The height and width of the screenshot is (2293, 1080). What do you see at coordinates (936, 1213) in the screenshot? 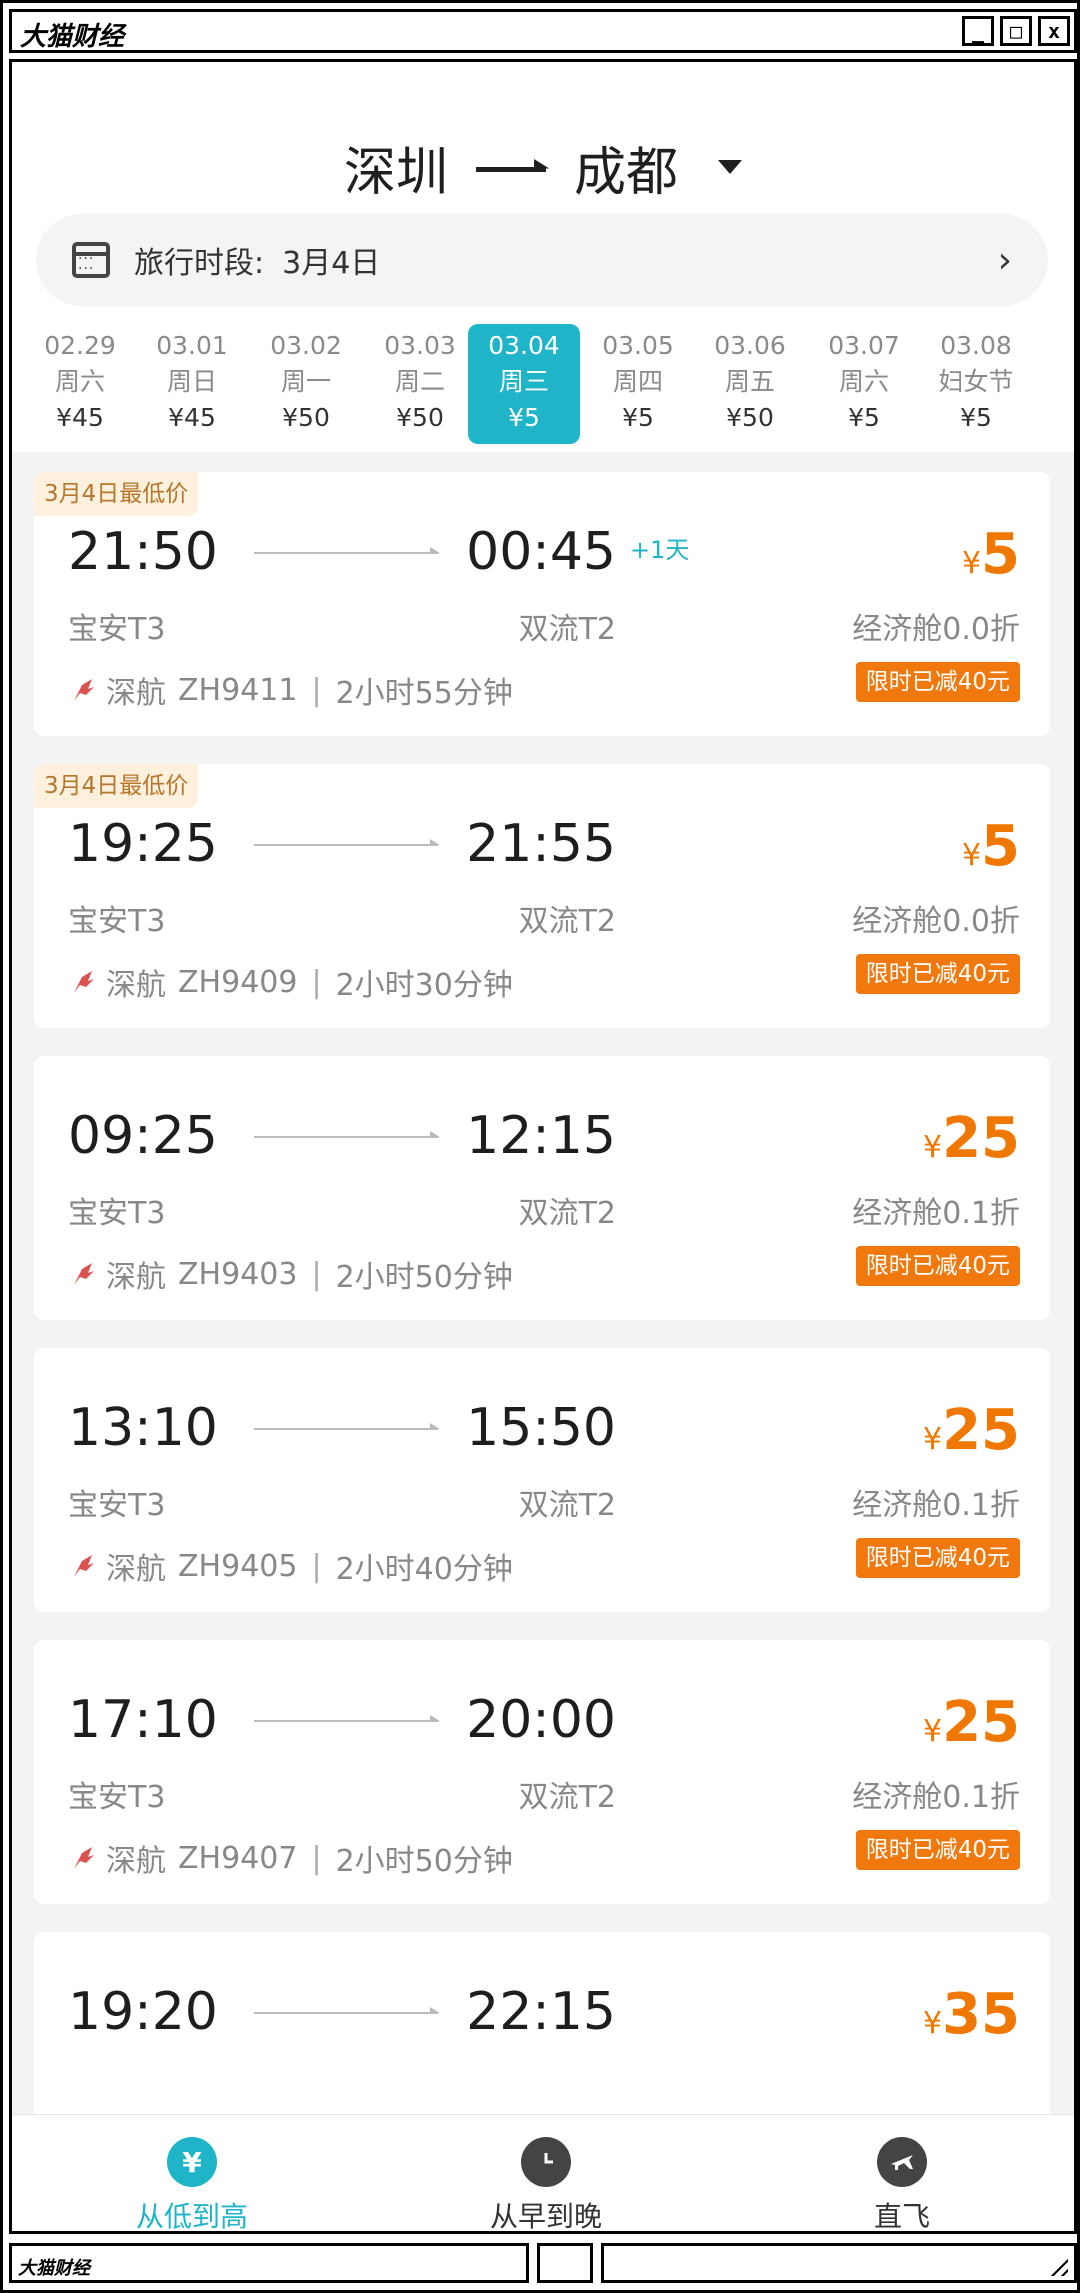
I see `cabin-discount: 经济舱0.1折` at bounding box center [936, 1213].